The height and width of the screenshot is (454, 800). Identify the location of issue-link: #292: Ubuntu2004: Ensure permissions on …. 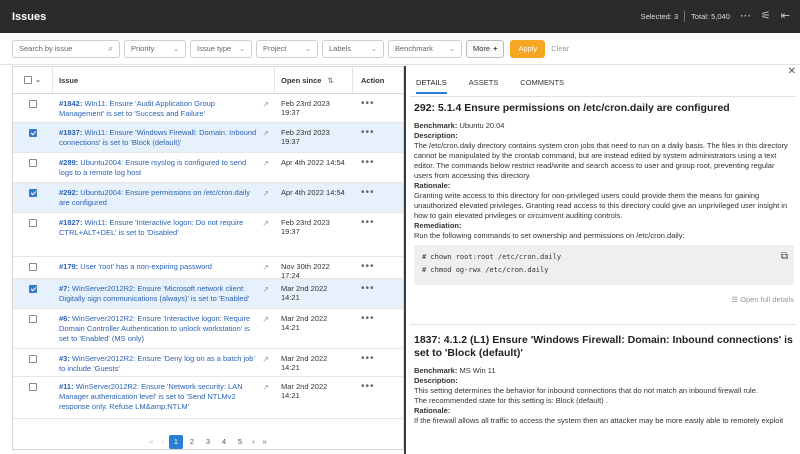
(158, 197).